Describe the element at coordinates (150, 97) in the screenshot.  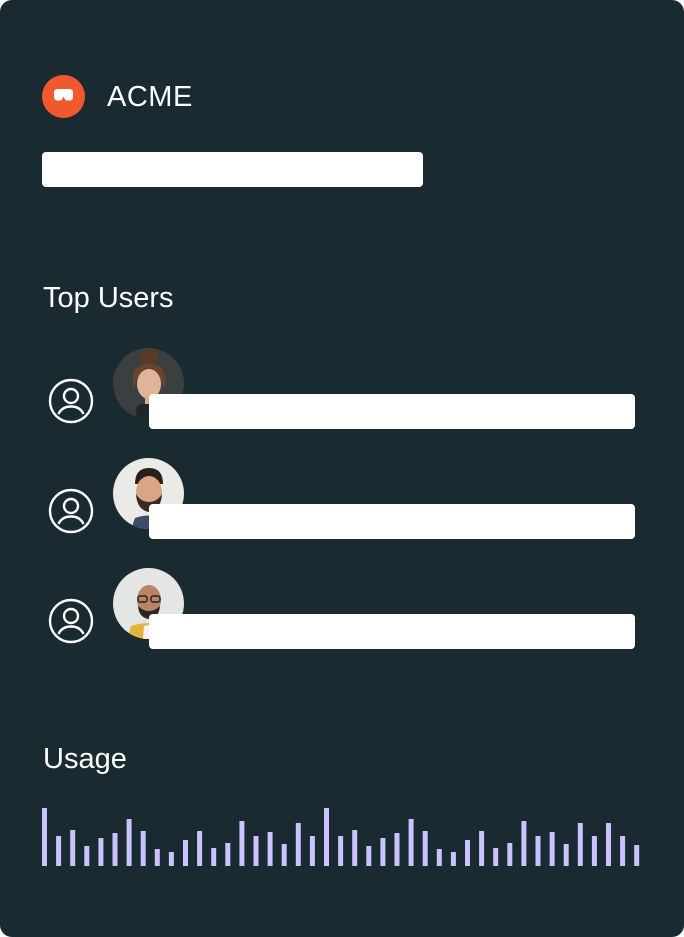
I see `brand-name: ACME` at that location.